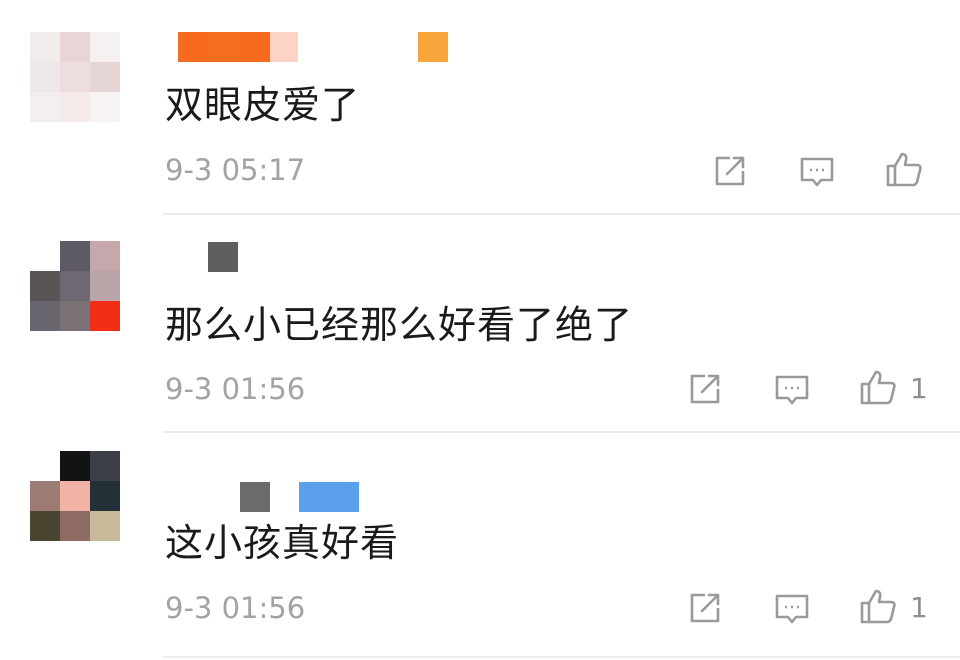 The width and height of the screenshot is (960, 660). Describe the element at coordinates (263, 105) in the screenshot. I see `comment-text: 双眼皮爱了` at that location.